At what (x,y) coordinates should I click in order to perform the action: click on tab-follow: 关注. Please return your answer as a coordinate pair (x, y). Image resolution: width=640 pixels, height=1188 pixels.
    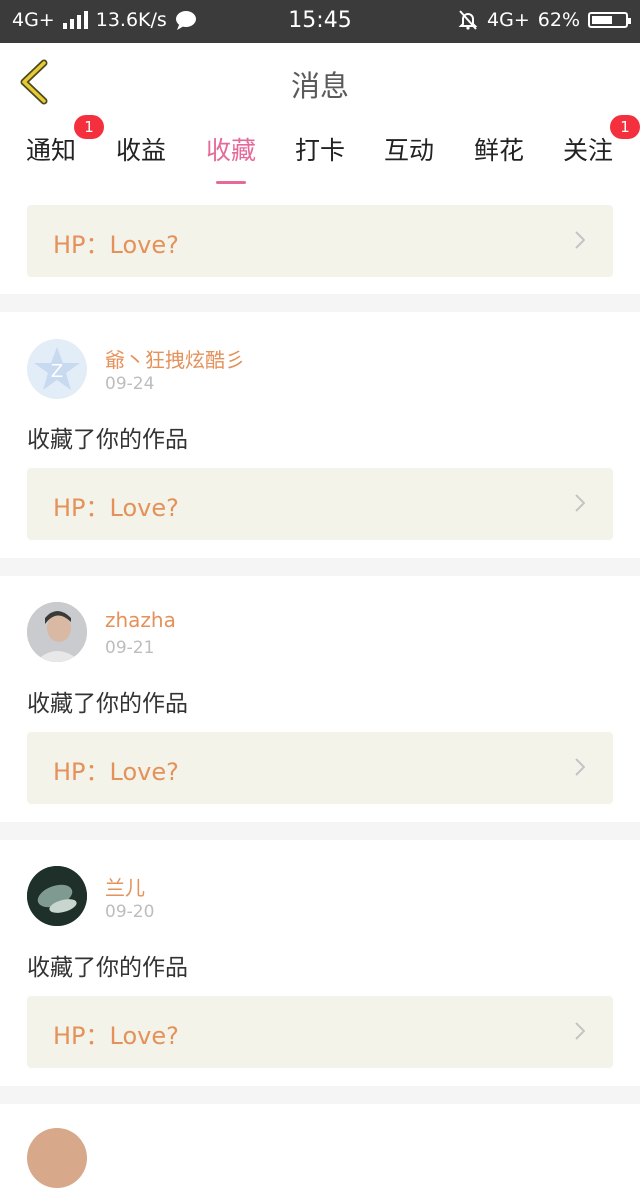
    Looking at the image, I should click on (588, 149).